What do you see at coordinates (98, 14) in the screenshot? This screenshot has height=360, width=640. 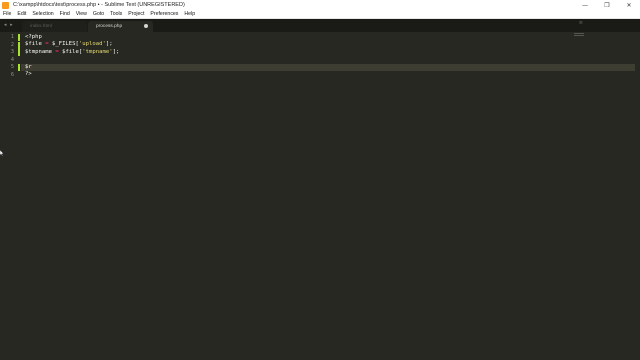 I see `menu-goto: Goto` at bounding box center [98, 14].